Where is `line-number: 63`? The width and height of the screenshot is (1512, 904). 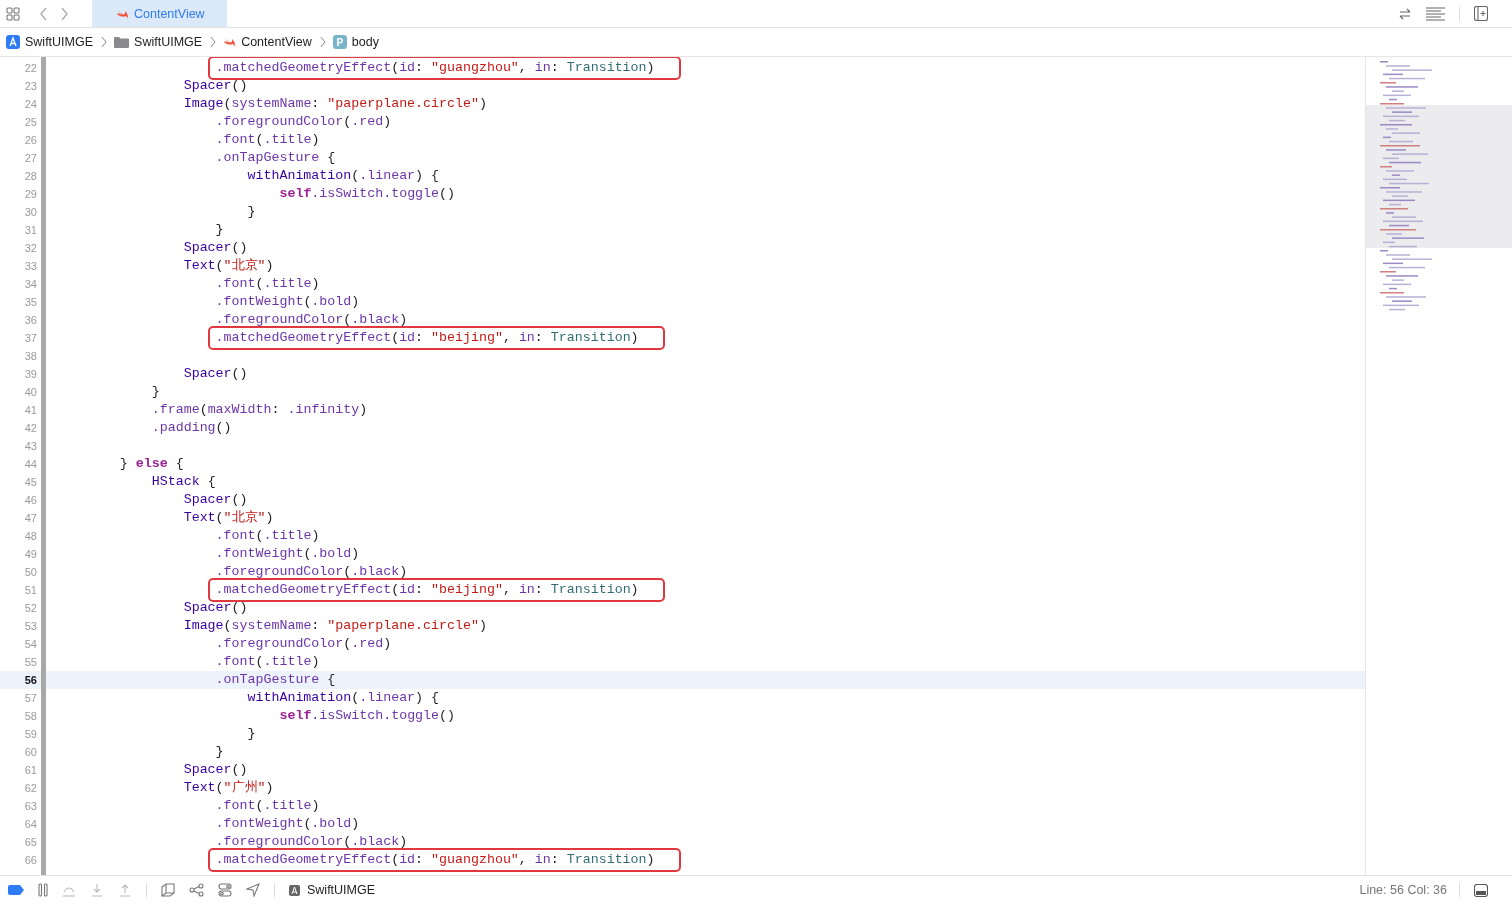
line-number: 63 is located at coordinates (30, 806).